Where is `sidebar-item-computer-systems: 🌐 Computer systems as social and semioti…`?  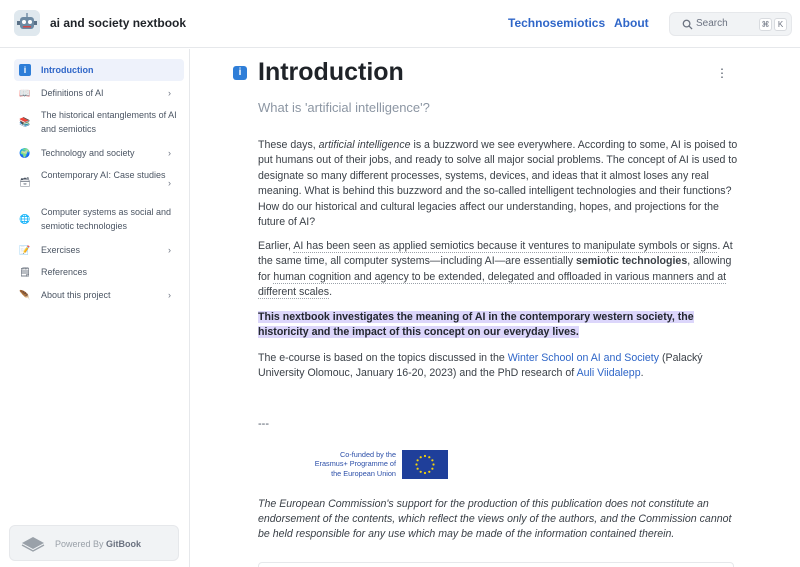 sidebar-item-computer-systems: 🌐 Computer systems as social and semioti… is located at coordinates (99, 220).